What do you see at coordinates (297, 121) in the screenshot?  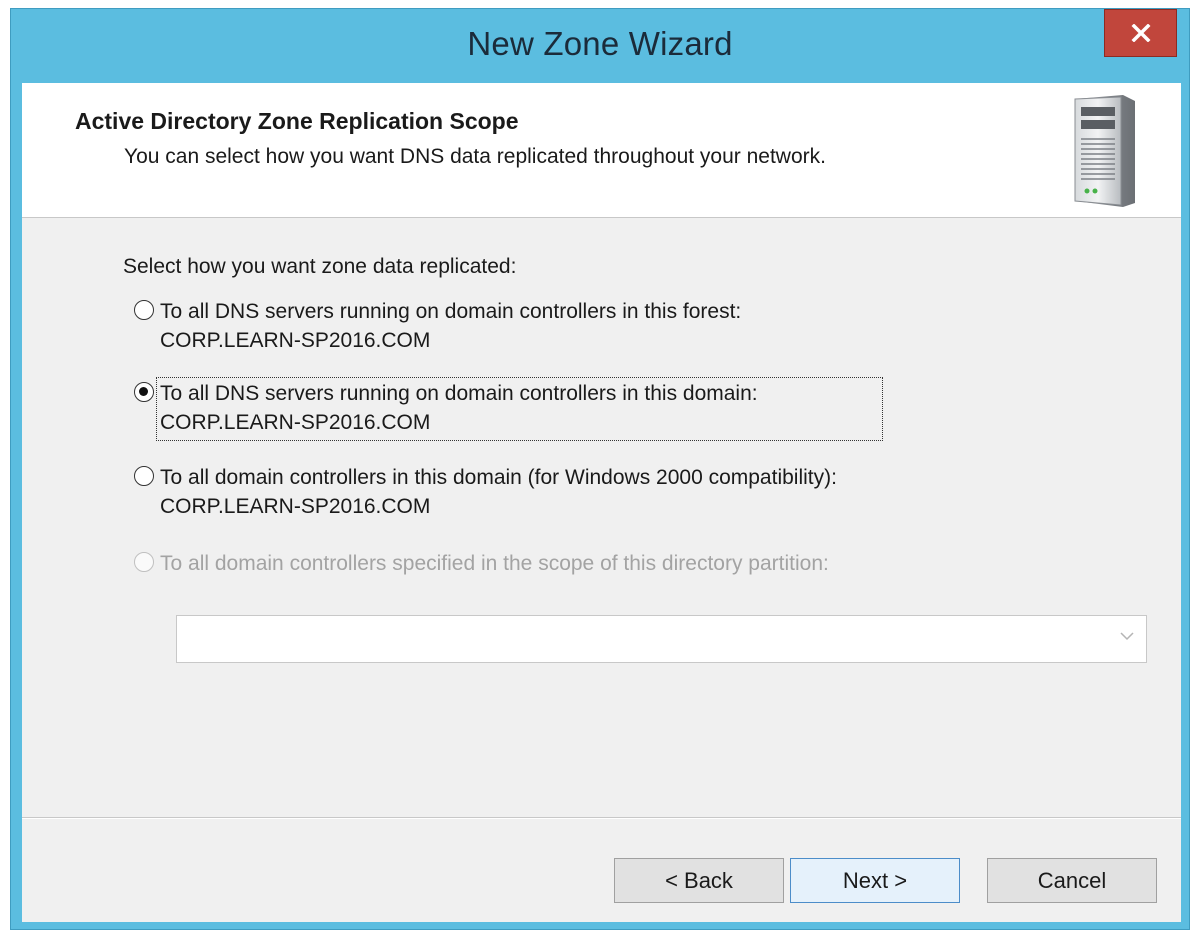 I see `page-title: Active Directory Zone Replication Scope` at bounding box center [297, 121].